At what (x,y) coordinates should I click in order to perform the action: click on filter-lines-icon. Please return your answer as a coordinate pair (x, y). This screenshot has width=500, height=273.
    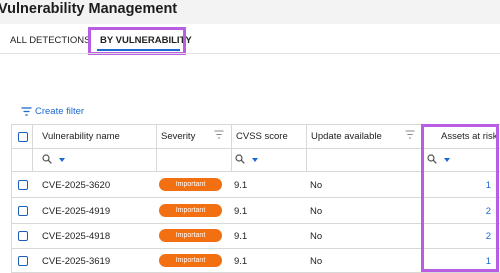
    Looking at the image, I should click on (26, 111).